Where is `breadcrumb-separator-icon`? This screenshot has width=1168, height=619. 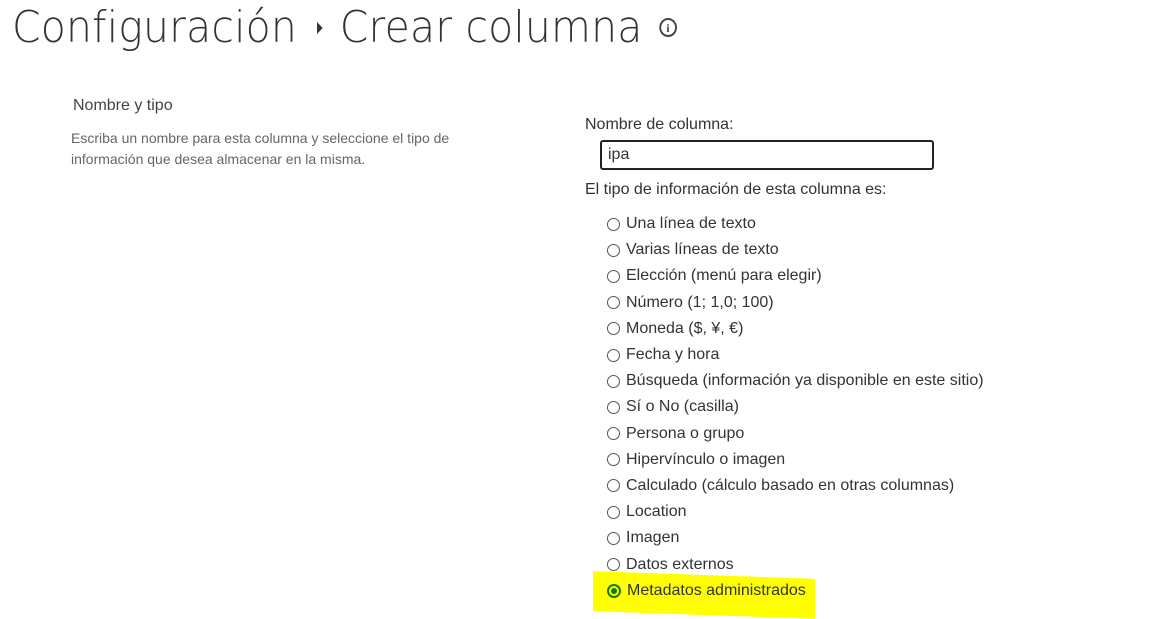 breadcrumb-separator-icon is located at coordinates (320, 27).